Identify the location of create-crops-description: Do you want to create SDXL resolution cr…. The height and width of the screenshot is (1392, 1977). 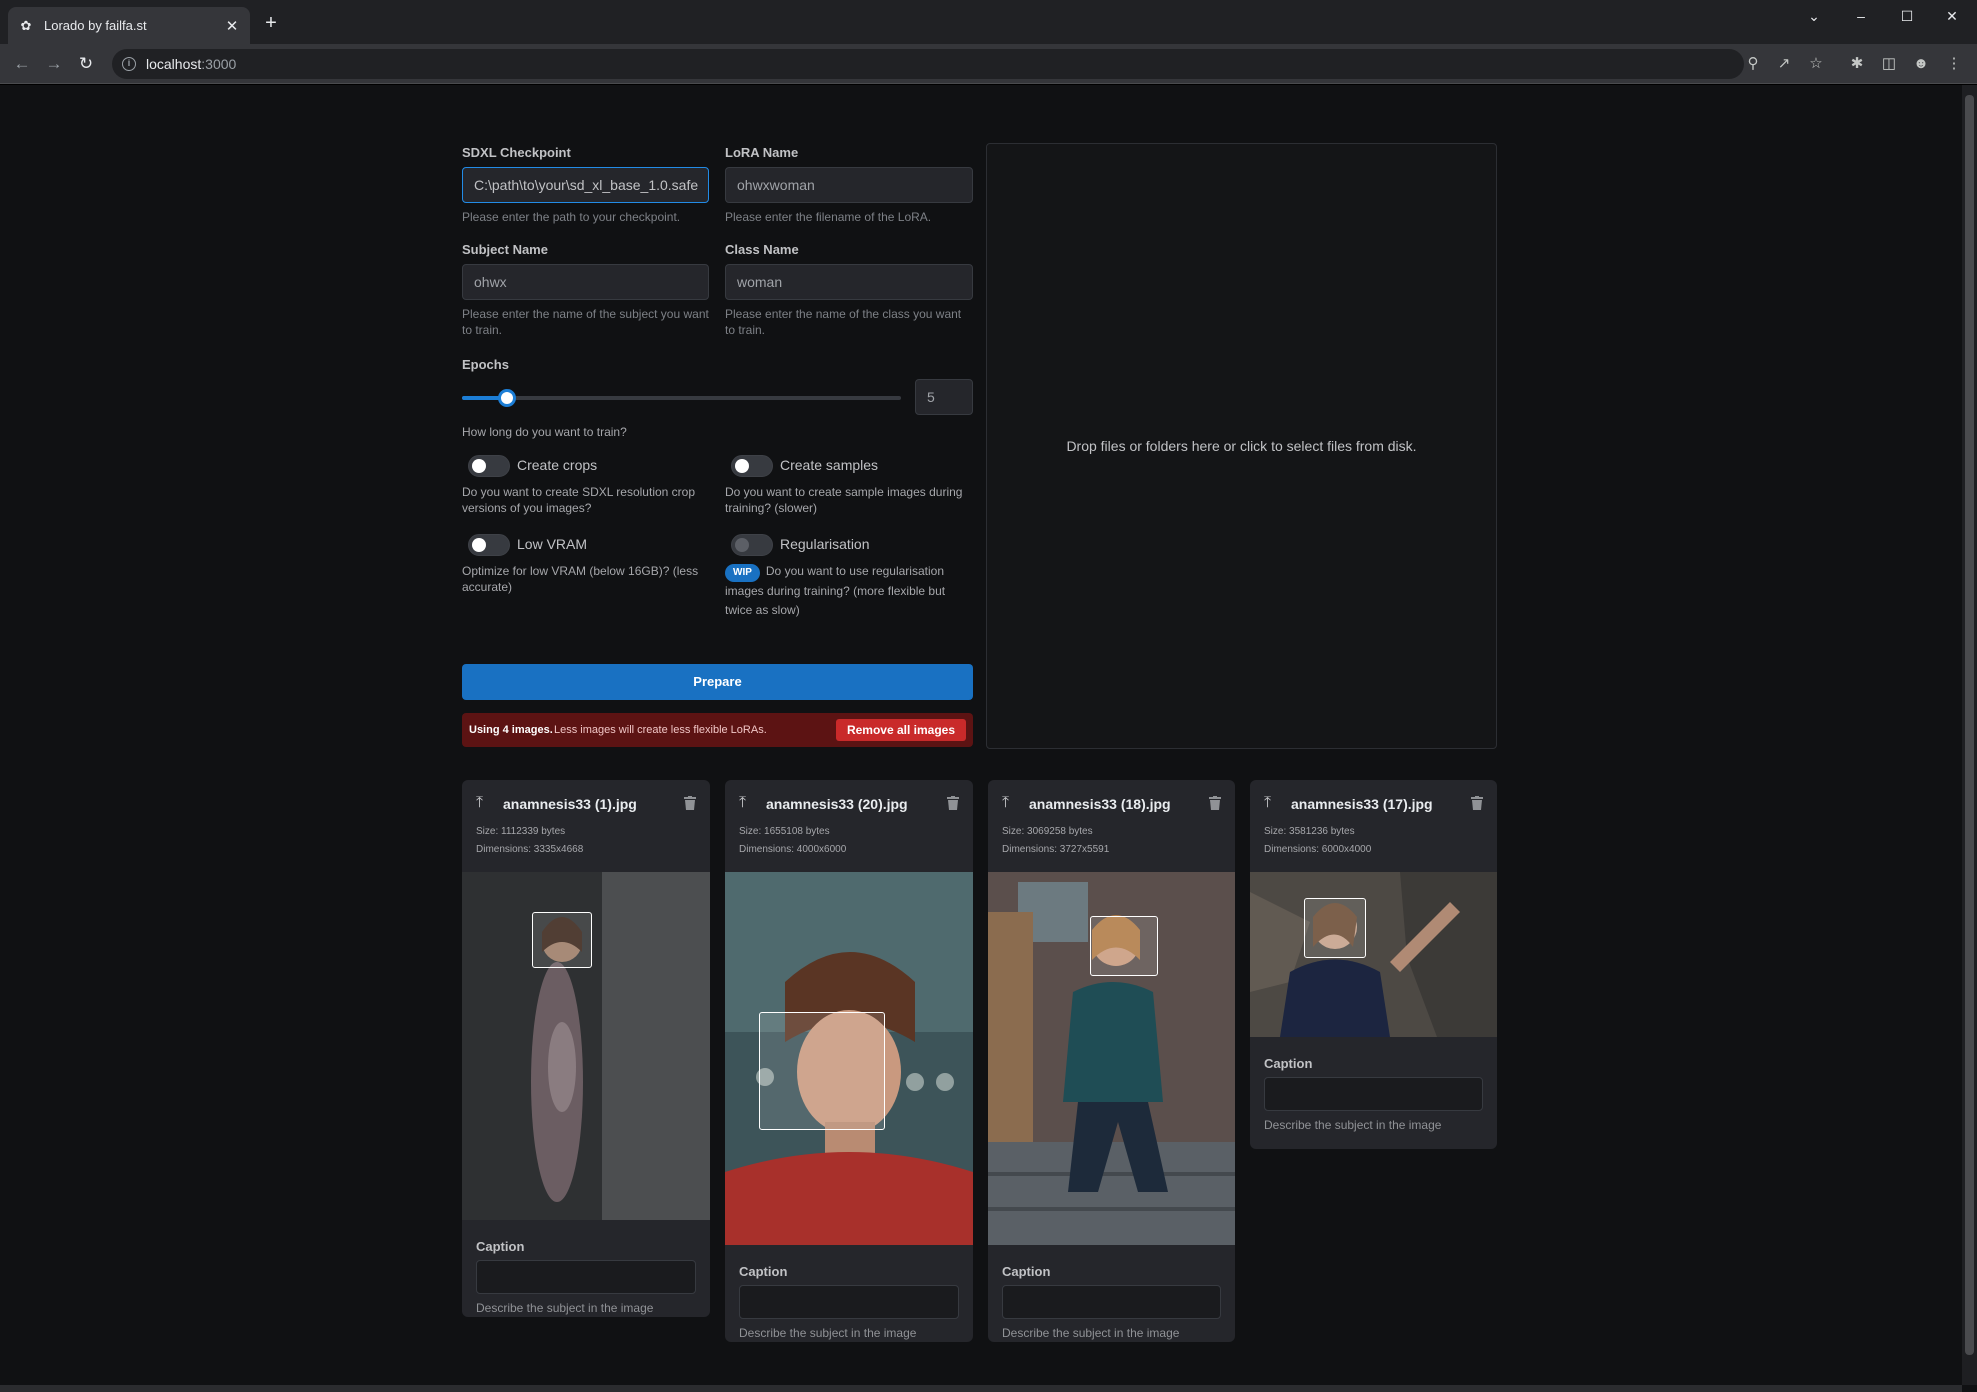
(579, 500).